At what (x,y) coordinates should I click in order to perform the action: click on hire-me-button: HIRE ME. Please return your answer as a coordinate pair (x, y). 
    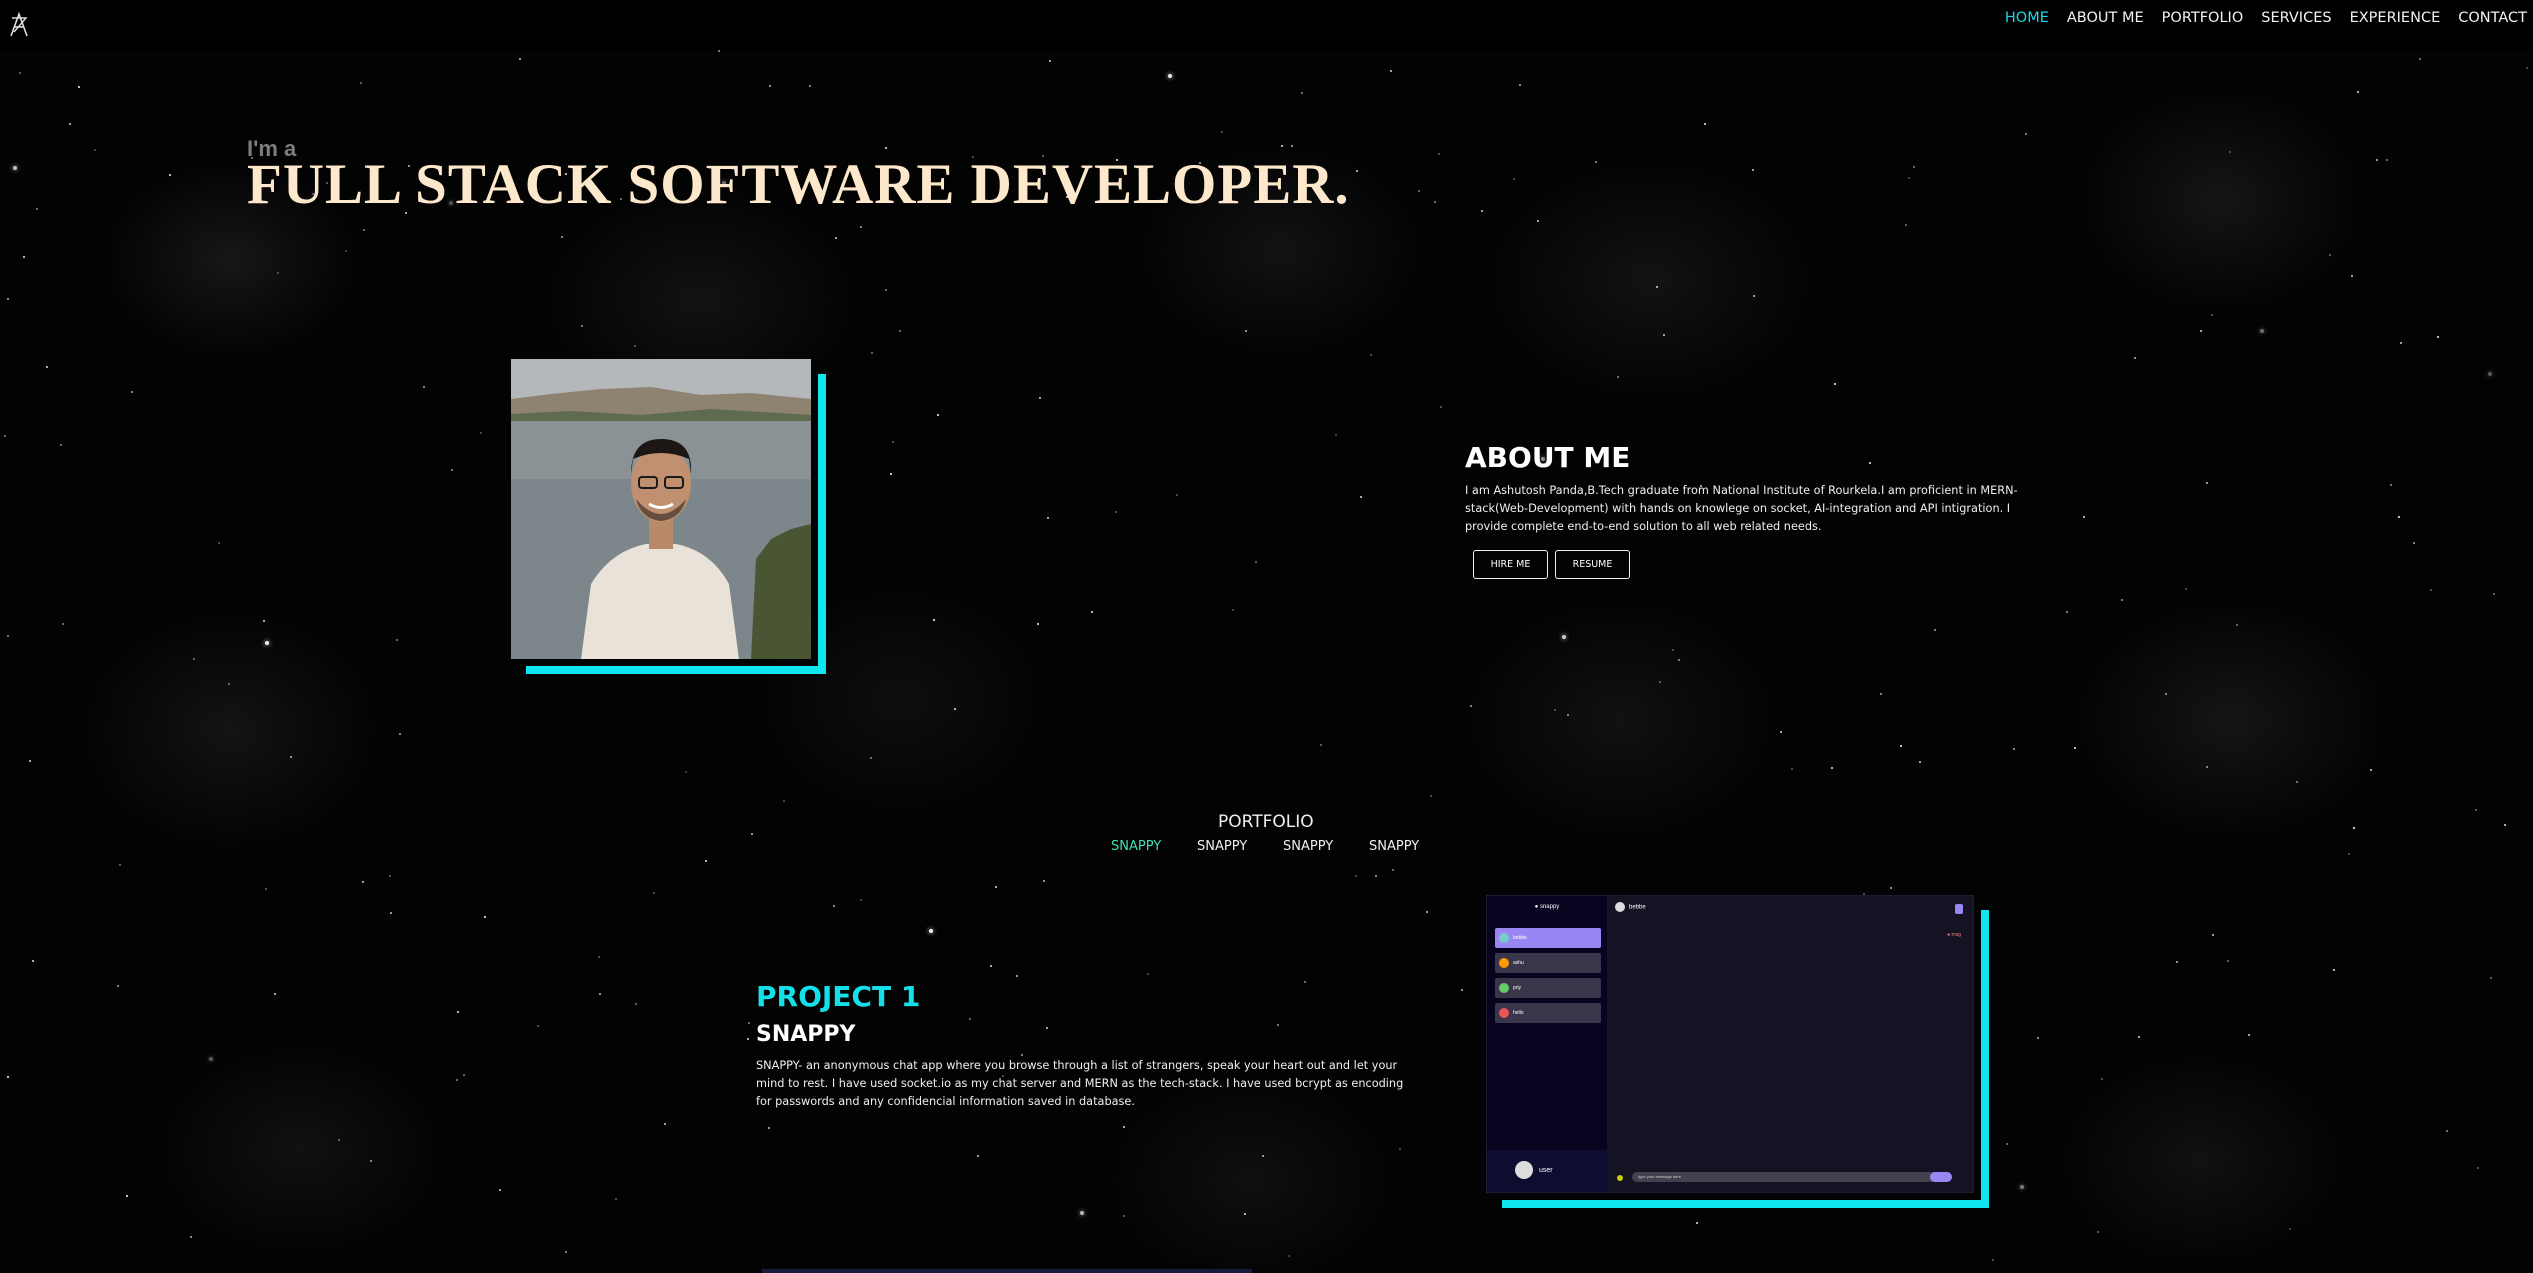
    Looking at the image, I should click on (1510, 564).